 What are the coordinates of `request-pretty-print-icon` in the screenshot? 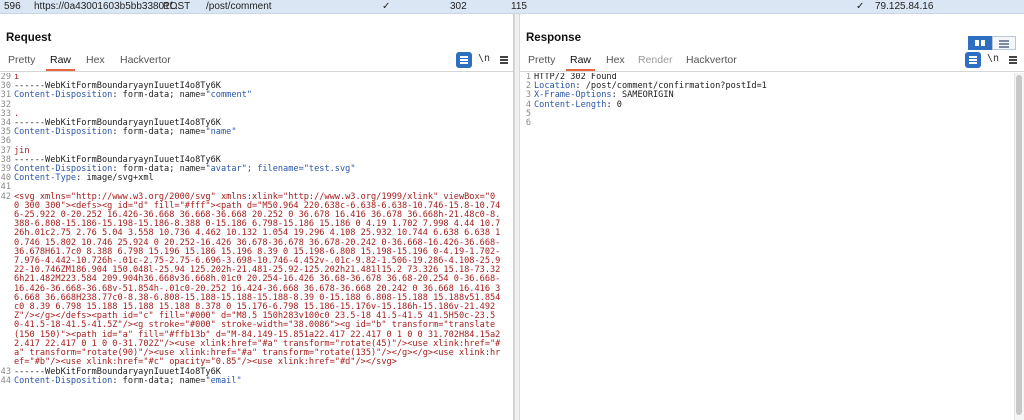 It's located at (464, 60).